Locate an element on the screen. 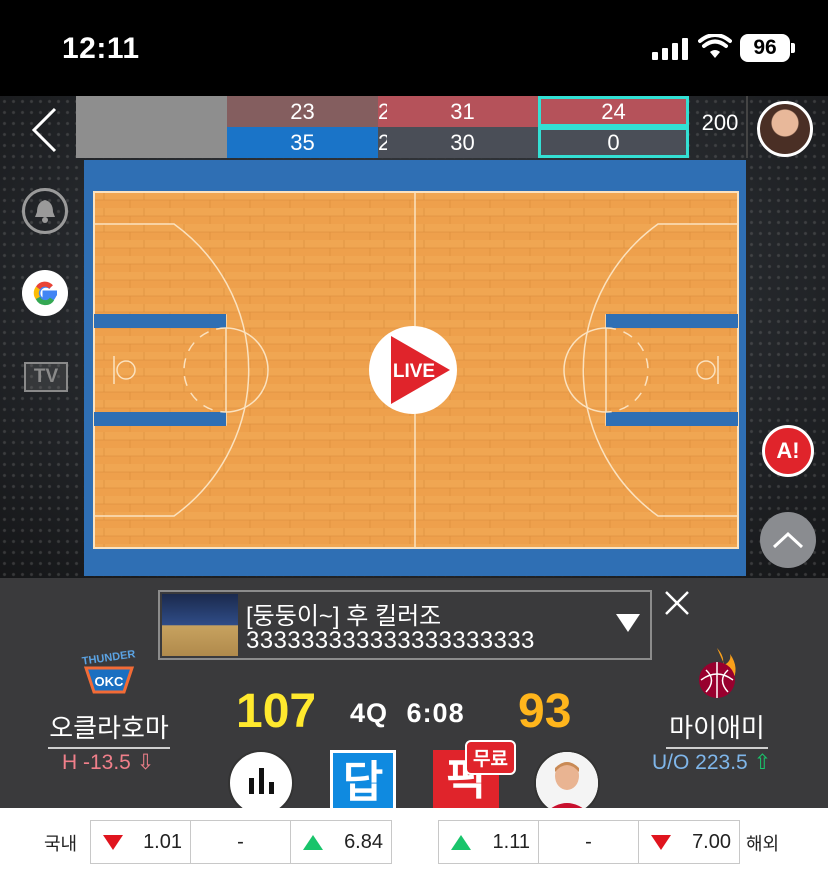 This screenshot has height=889, width=828. google-icon is located at coordinates (45, 293).